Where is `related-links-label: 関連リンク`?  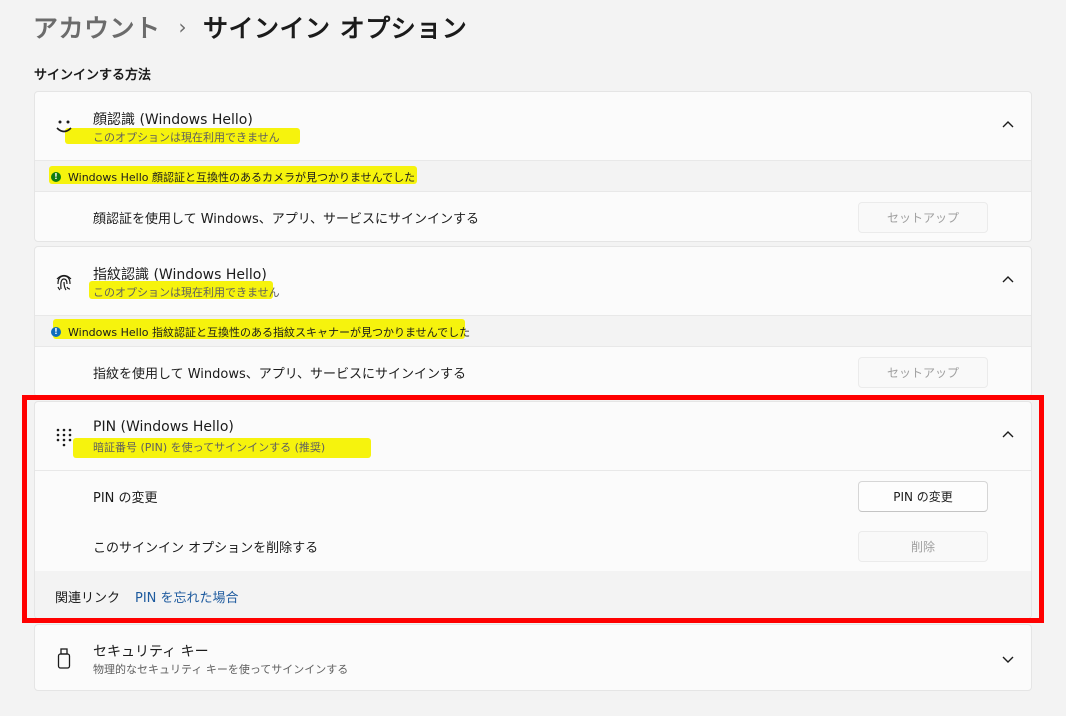
related-links-label: 関連リンク is located at coordinates (88, 598).